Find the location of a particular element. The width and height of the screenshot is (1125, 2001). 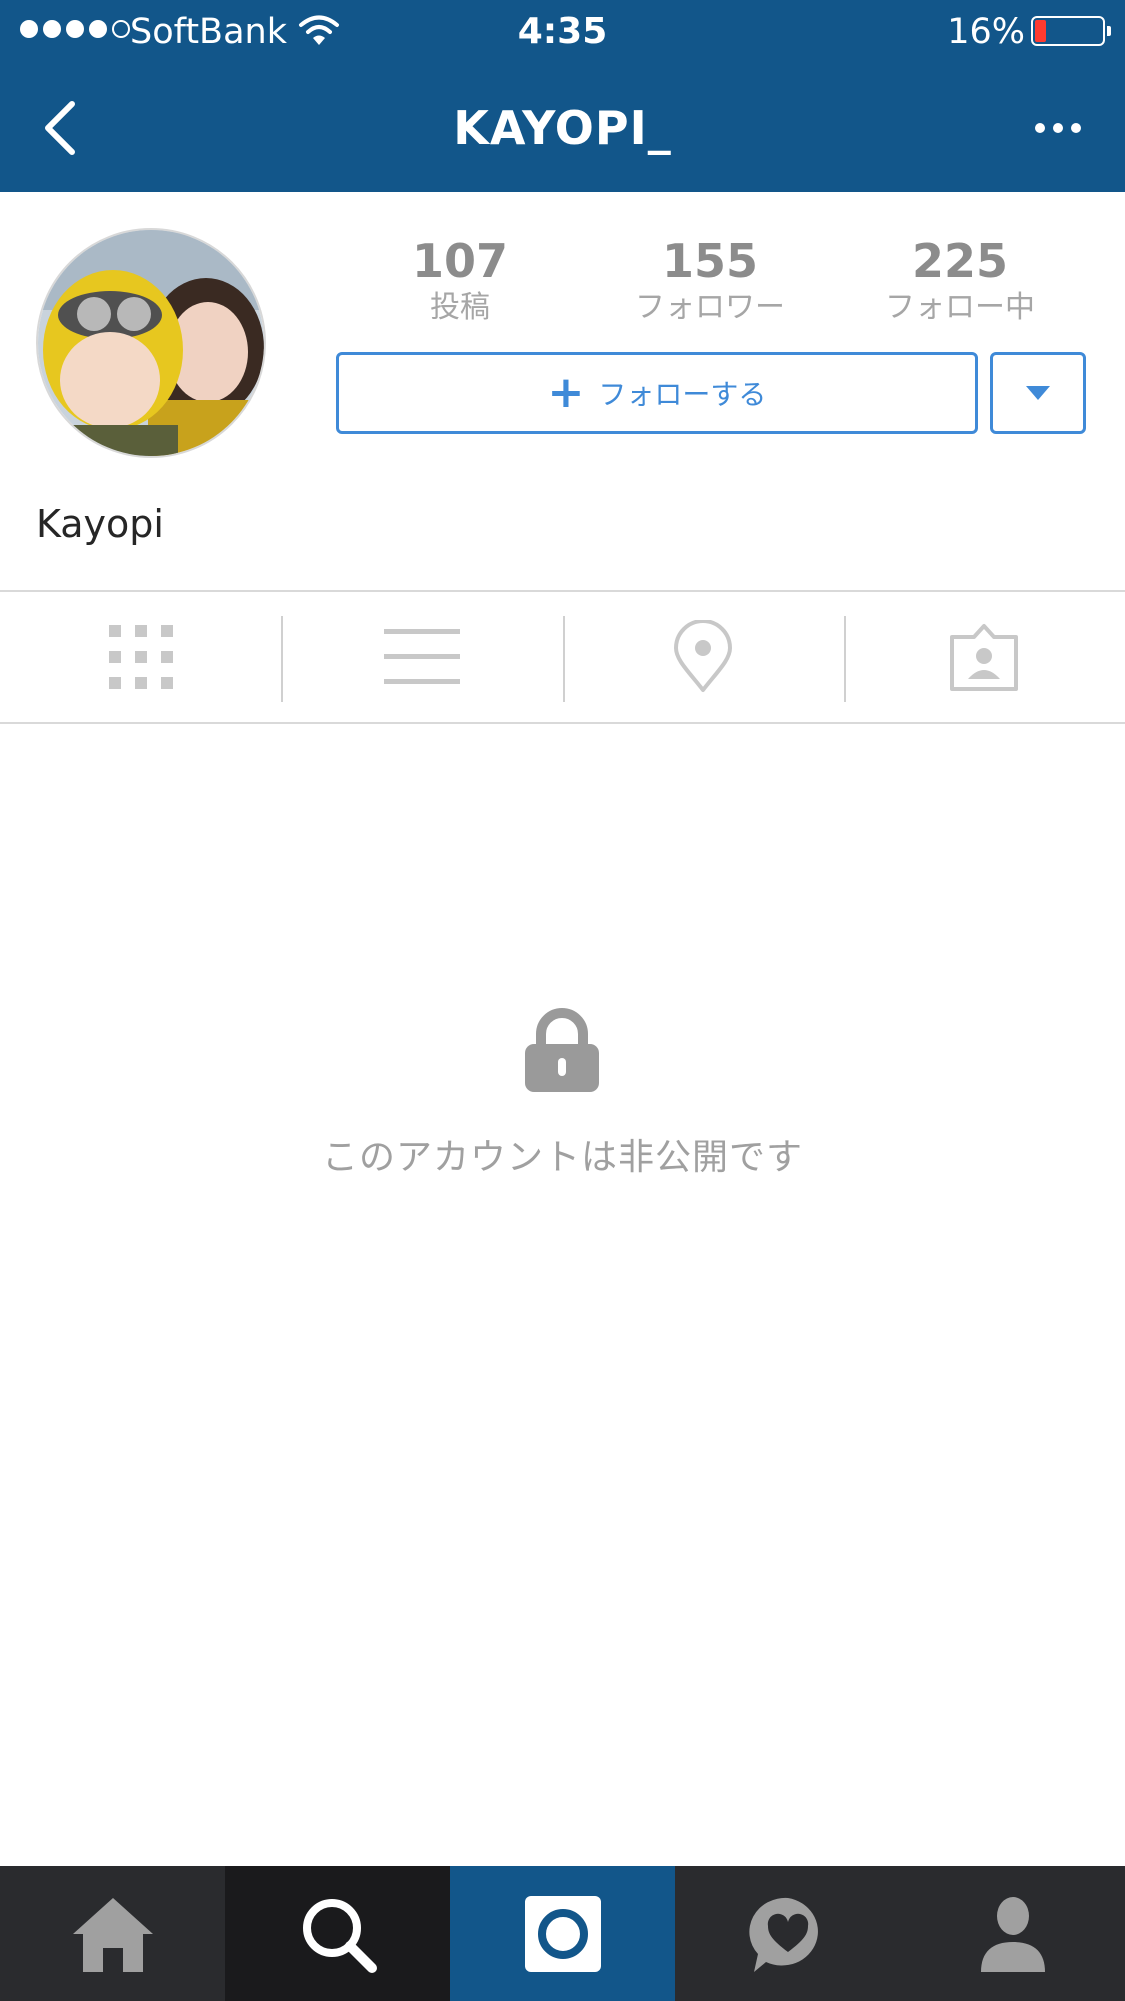

tab-activity is located at coordinates (787, 1933).